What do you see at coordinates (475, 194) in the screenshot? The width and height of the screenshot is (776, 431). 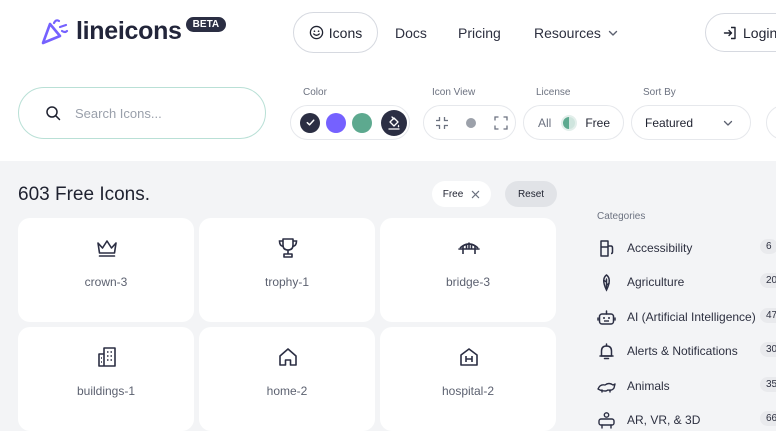 I see `close-icon` at bounding box center [475, 194].